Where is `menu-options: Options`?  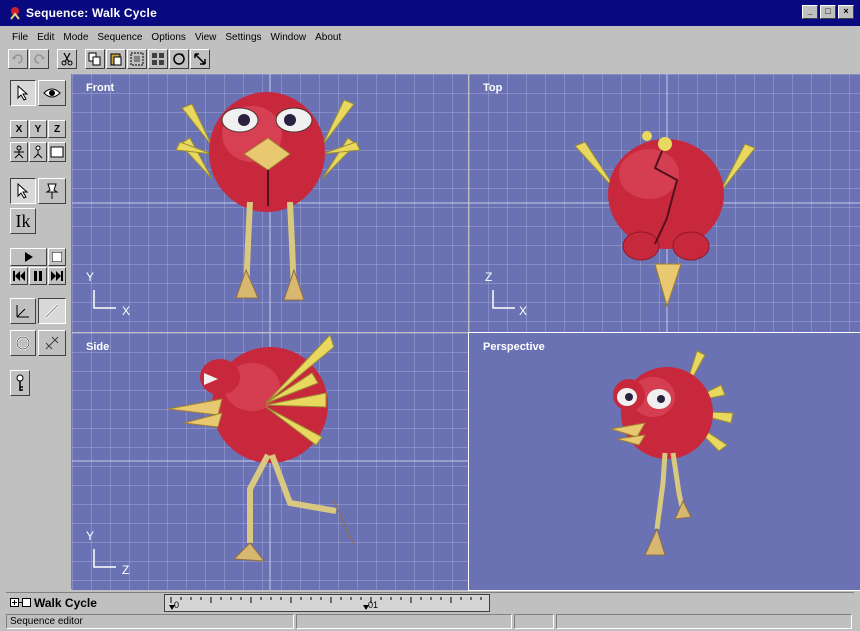
menu-options: Options is located at coordinates (168, 37).